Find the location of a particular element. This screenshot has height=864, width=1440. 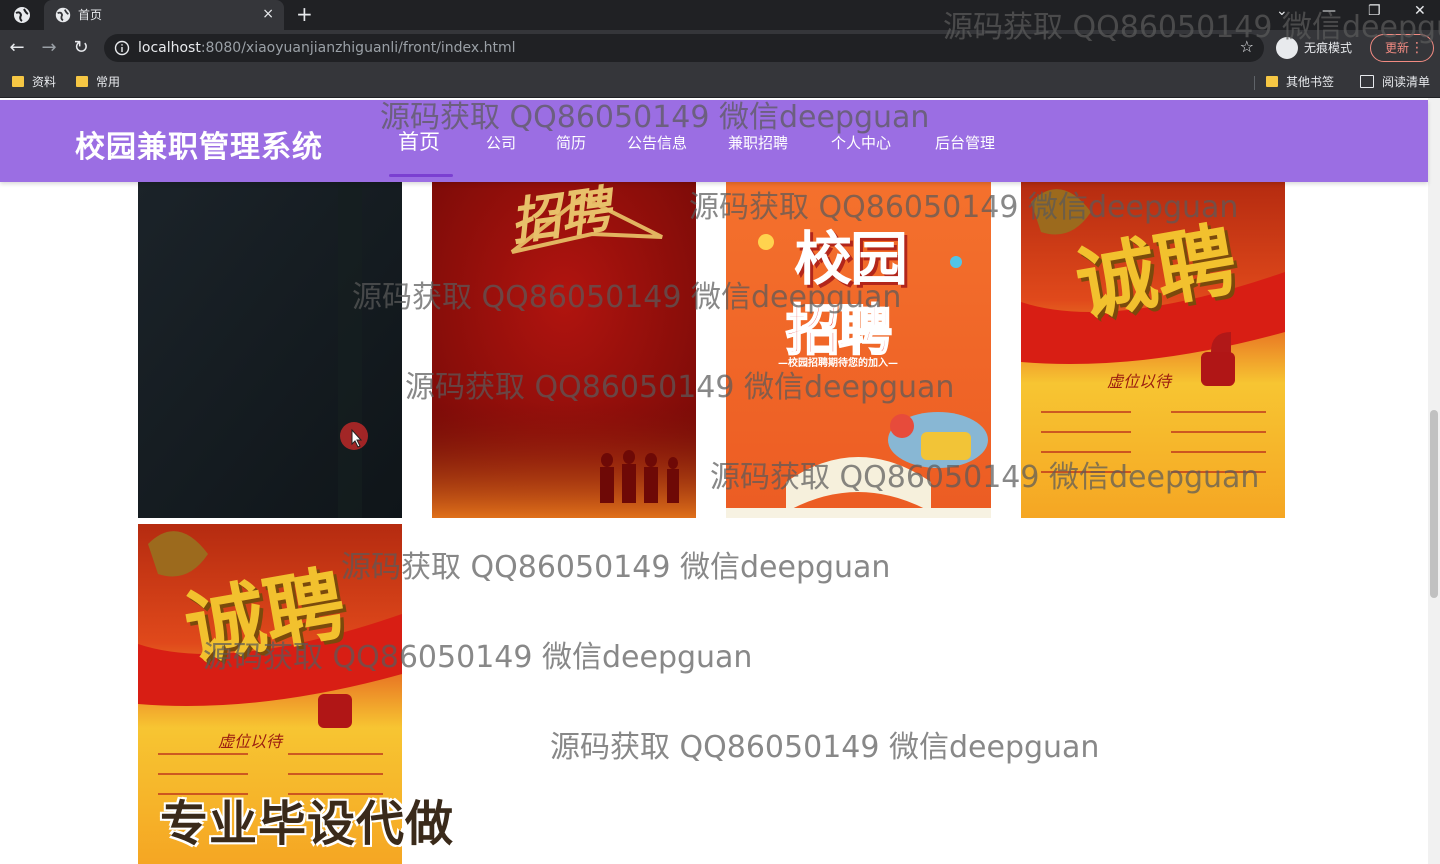

reading-list-label: 阅读清单 is located at coordinates (1406, 82).